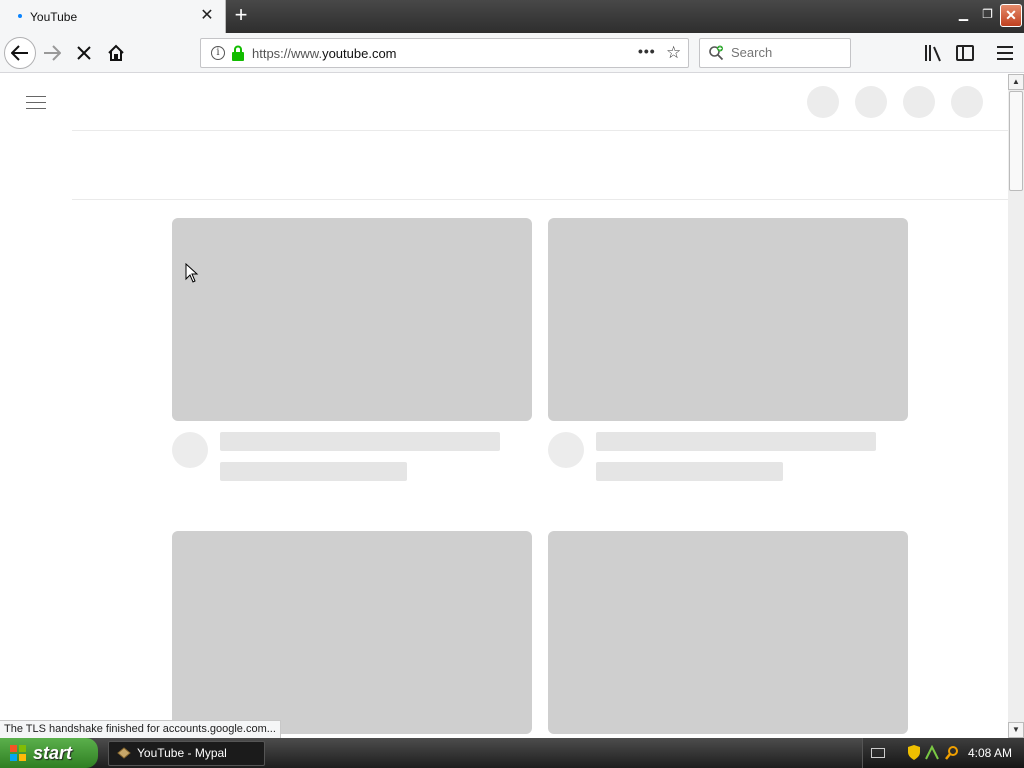 The height and width of the screenshot is (768, 1024). Describe the element at coordinates (54, 17) in the screenshot. I see `tab-title: YouTube` at that location.